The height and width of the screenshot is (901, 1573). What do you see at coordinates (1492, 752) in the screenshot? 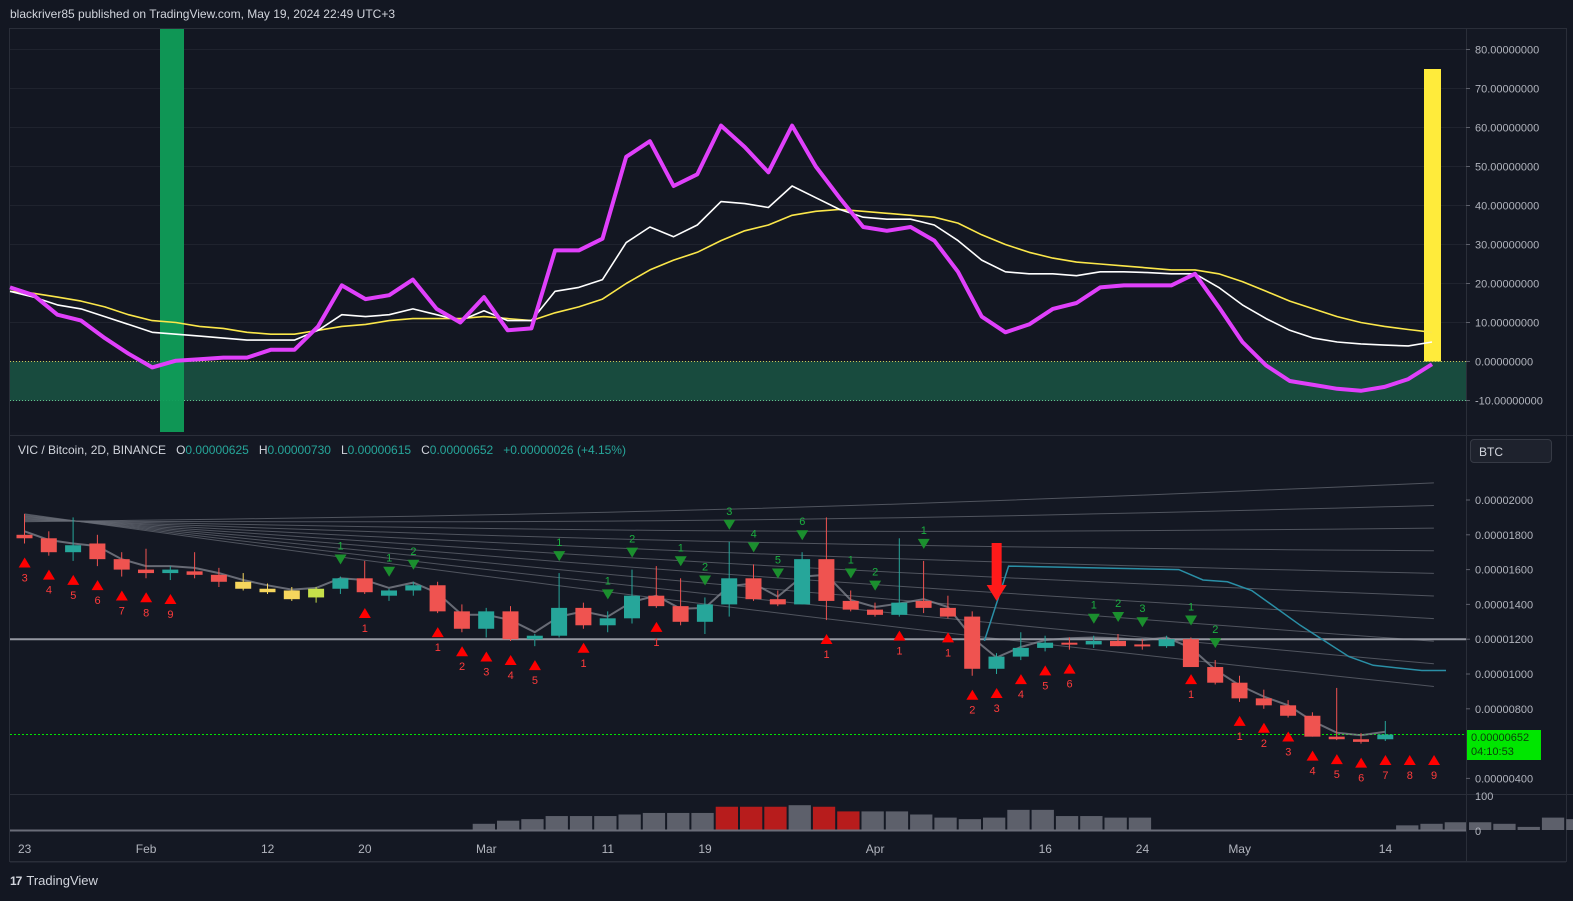
I see `bar-countdown: 04:10:53` at bounding box center [1492, 752].